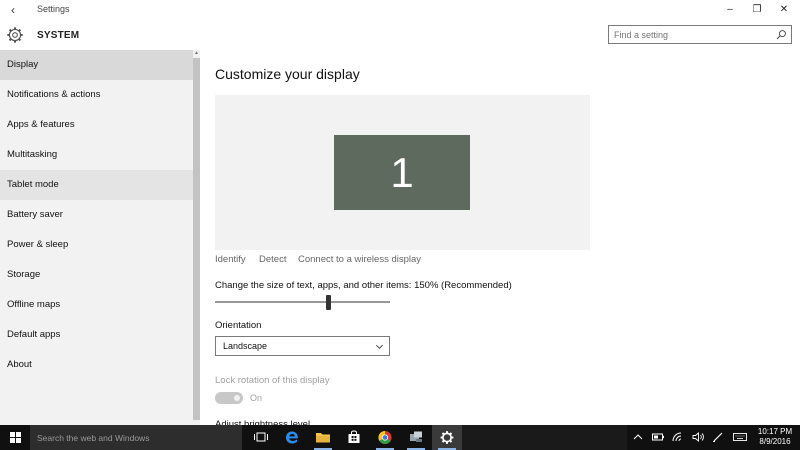  What do you see at coordinates (58, 35) in the screenshot?
I see `section-title: SYSTEM` at bounding box center [58, 35].